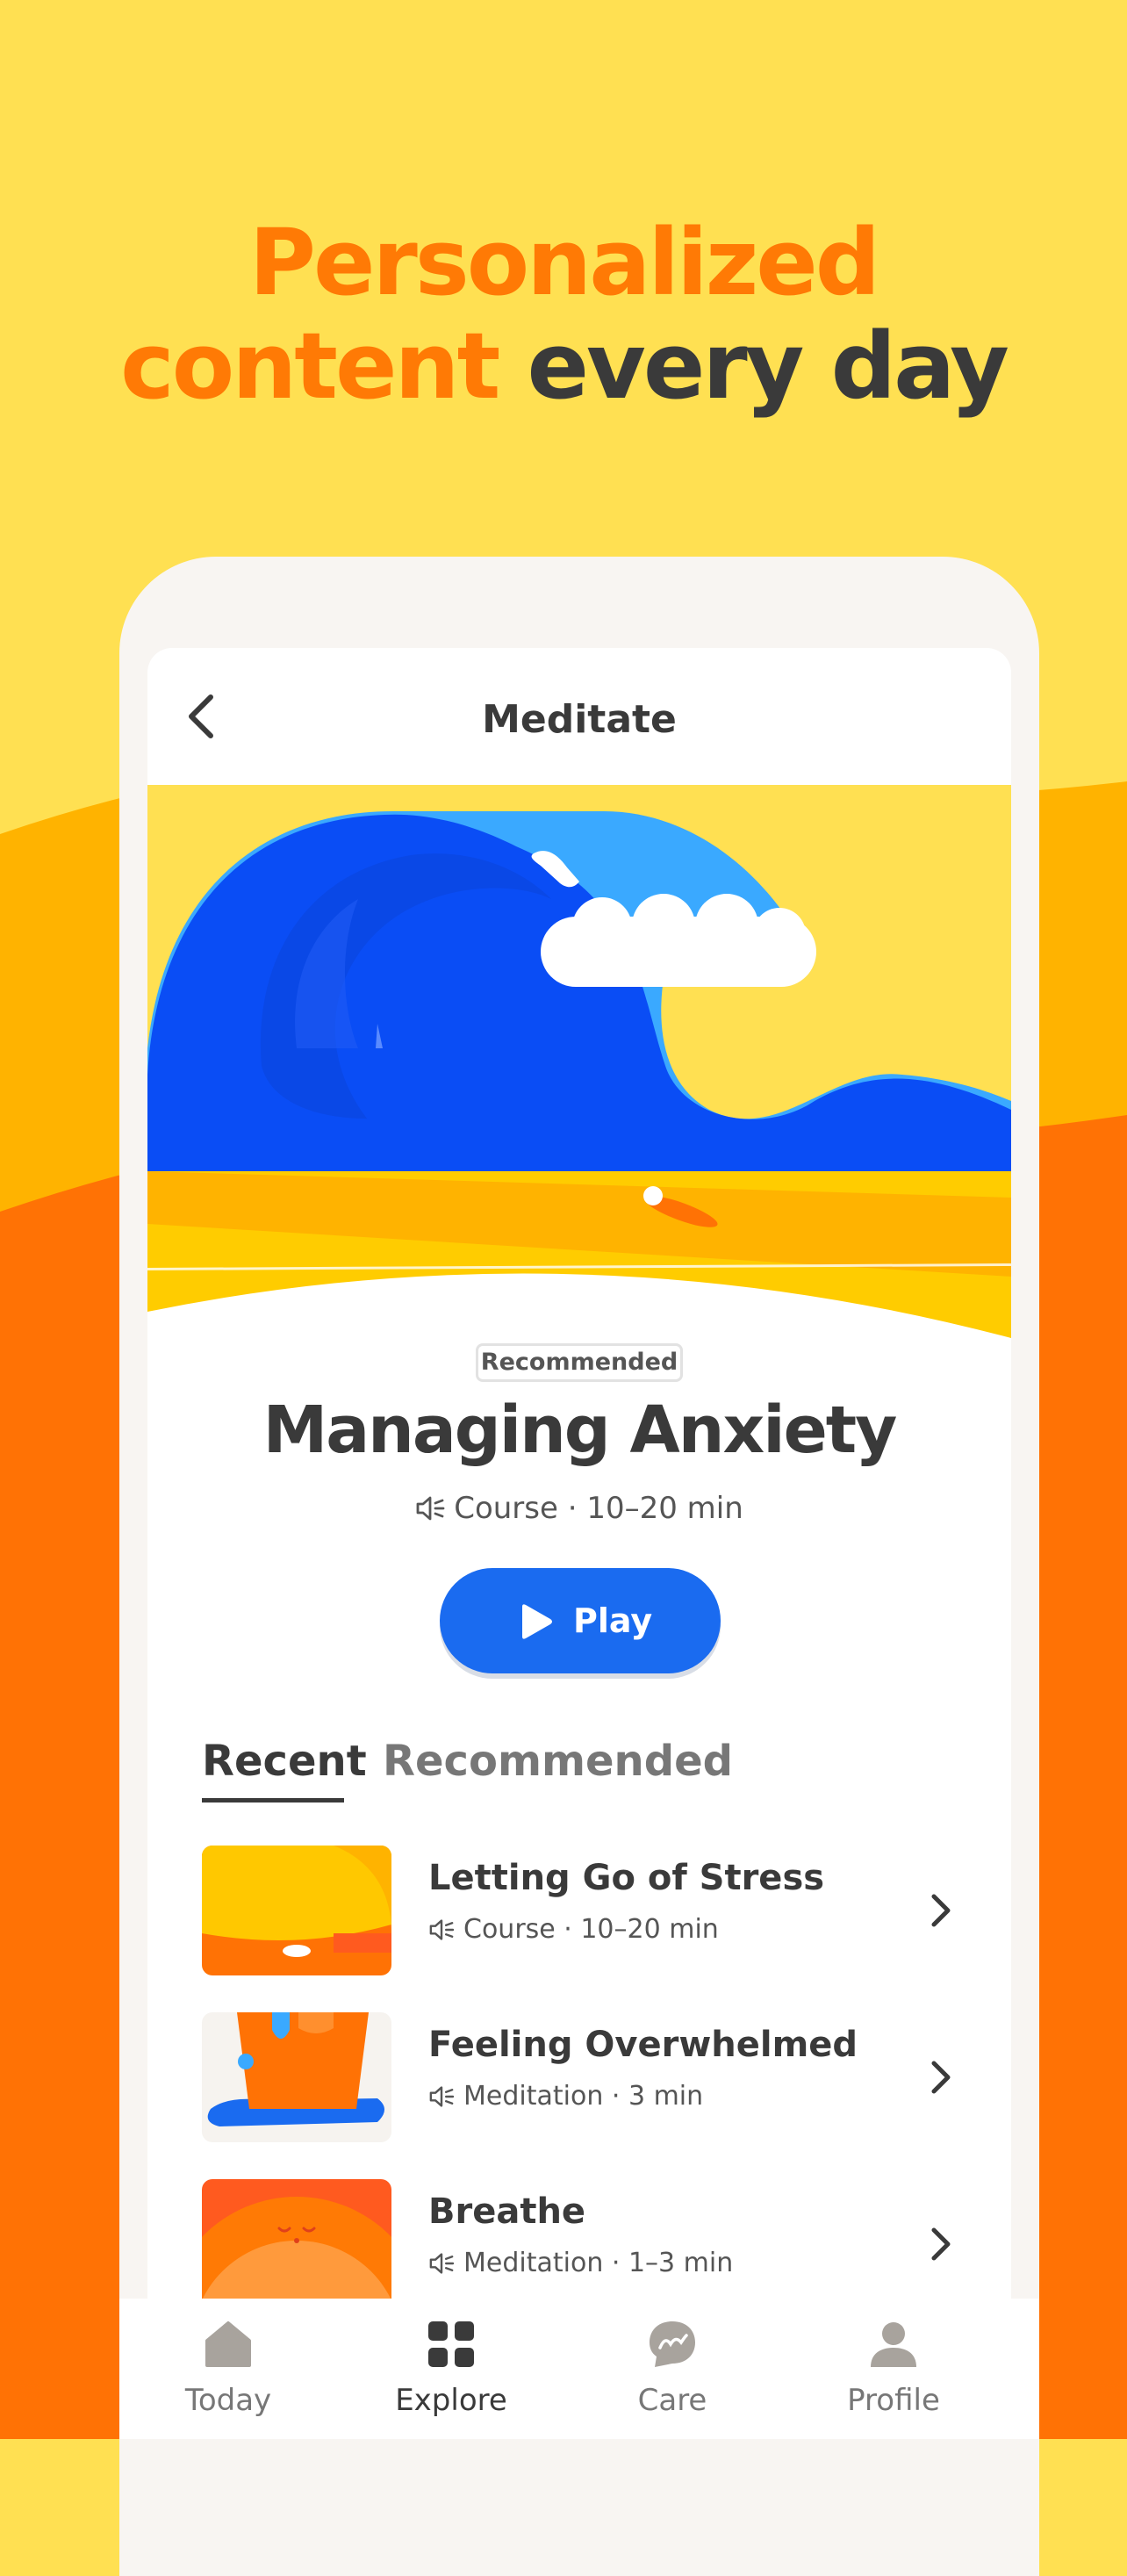 The width and height of the screenshot is (1127, 2576). What do you see at coordinates (310, 366) in the screenshot?
I see `headline-highlight: content` at bounding box center [310, 366].